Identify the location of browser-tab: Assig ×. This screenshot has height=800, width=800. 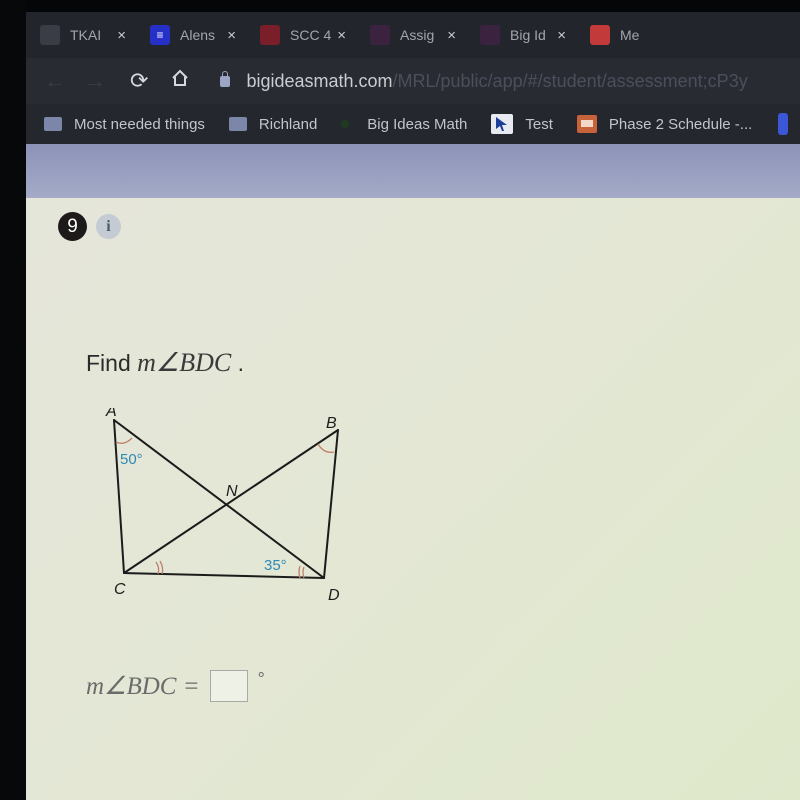
(411, 35).